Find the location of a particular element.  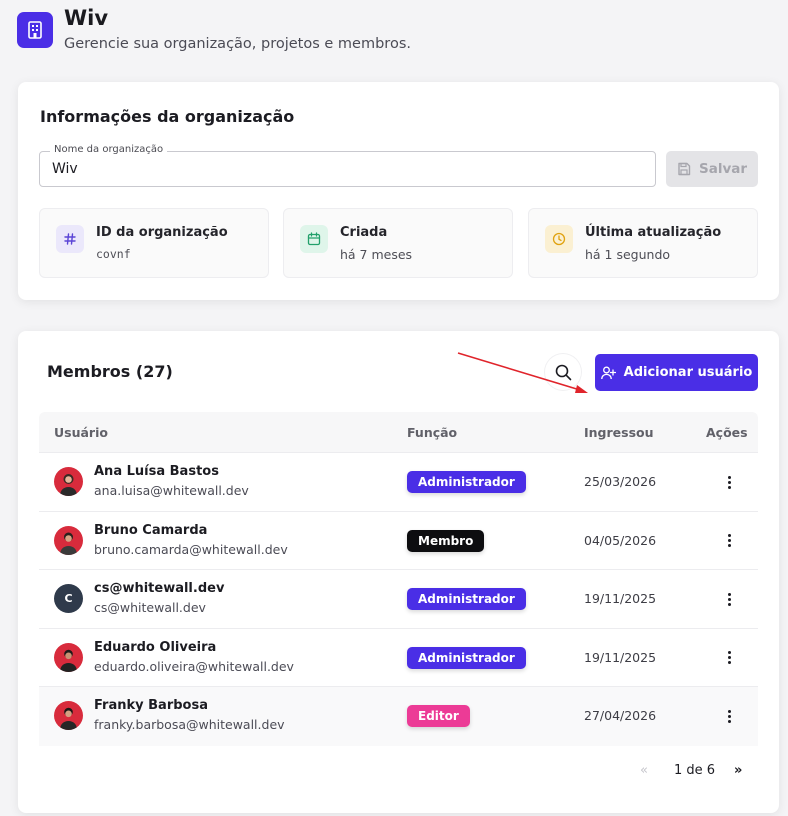

table-header: Usuário Função Ingressou Ações is located at coordinates (398, 432).